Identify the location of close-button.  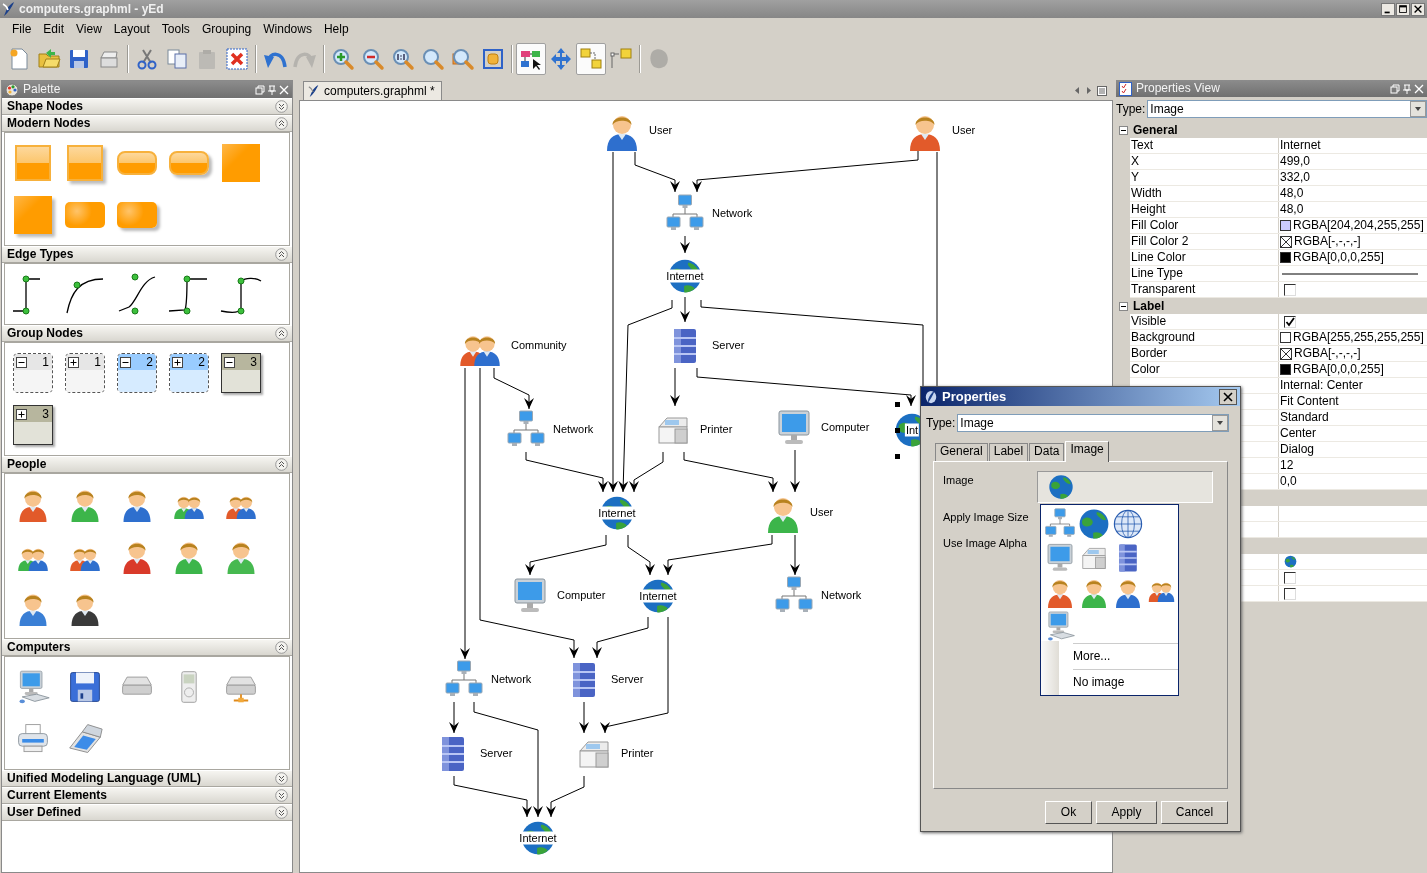
(1228, 396).